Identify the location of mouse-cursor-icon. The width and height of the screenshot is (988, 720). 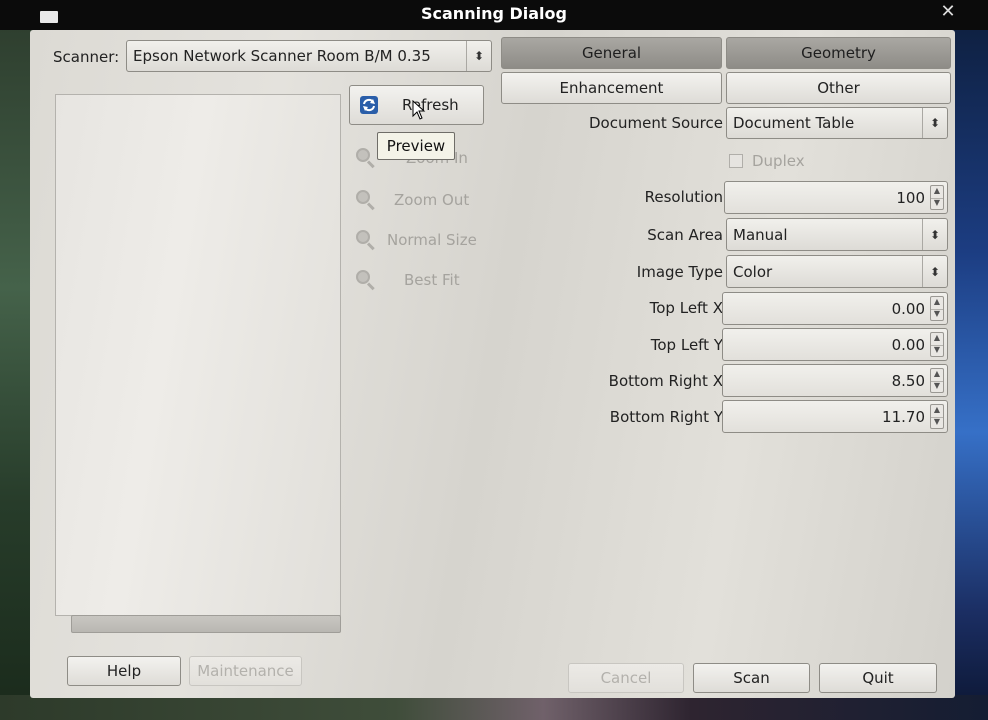
(419, 110).